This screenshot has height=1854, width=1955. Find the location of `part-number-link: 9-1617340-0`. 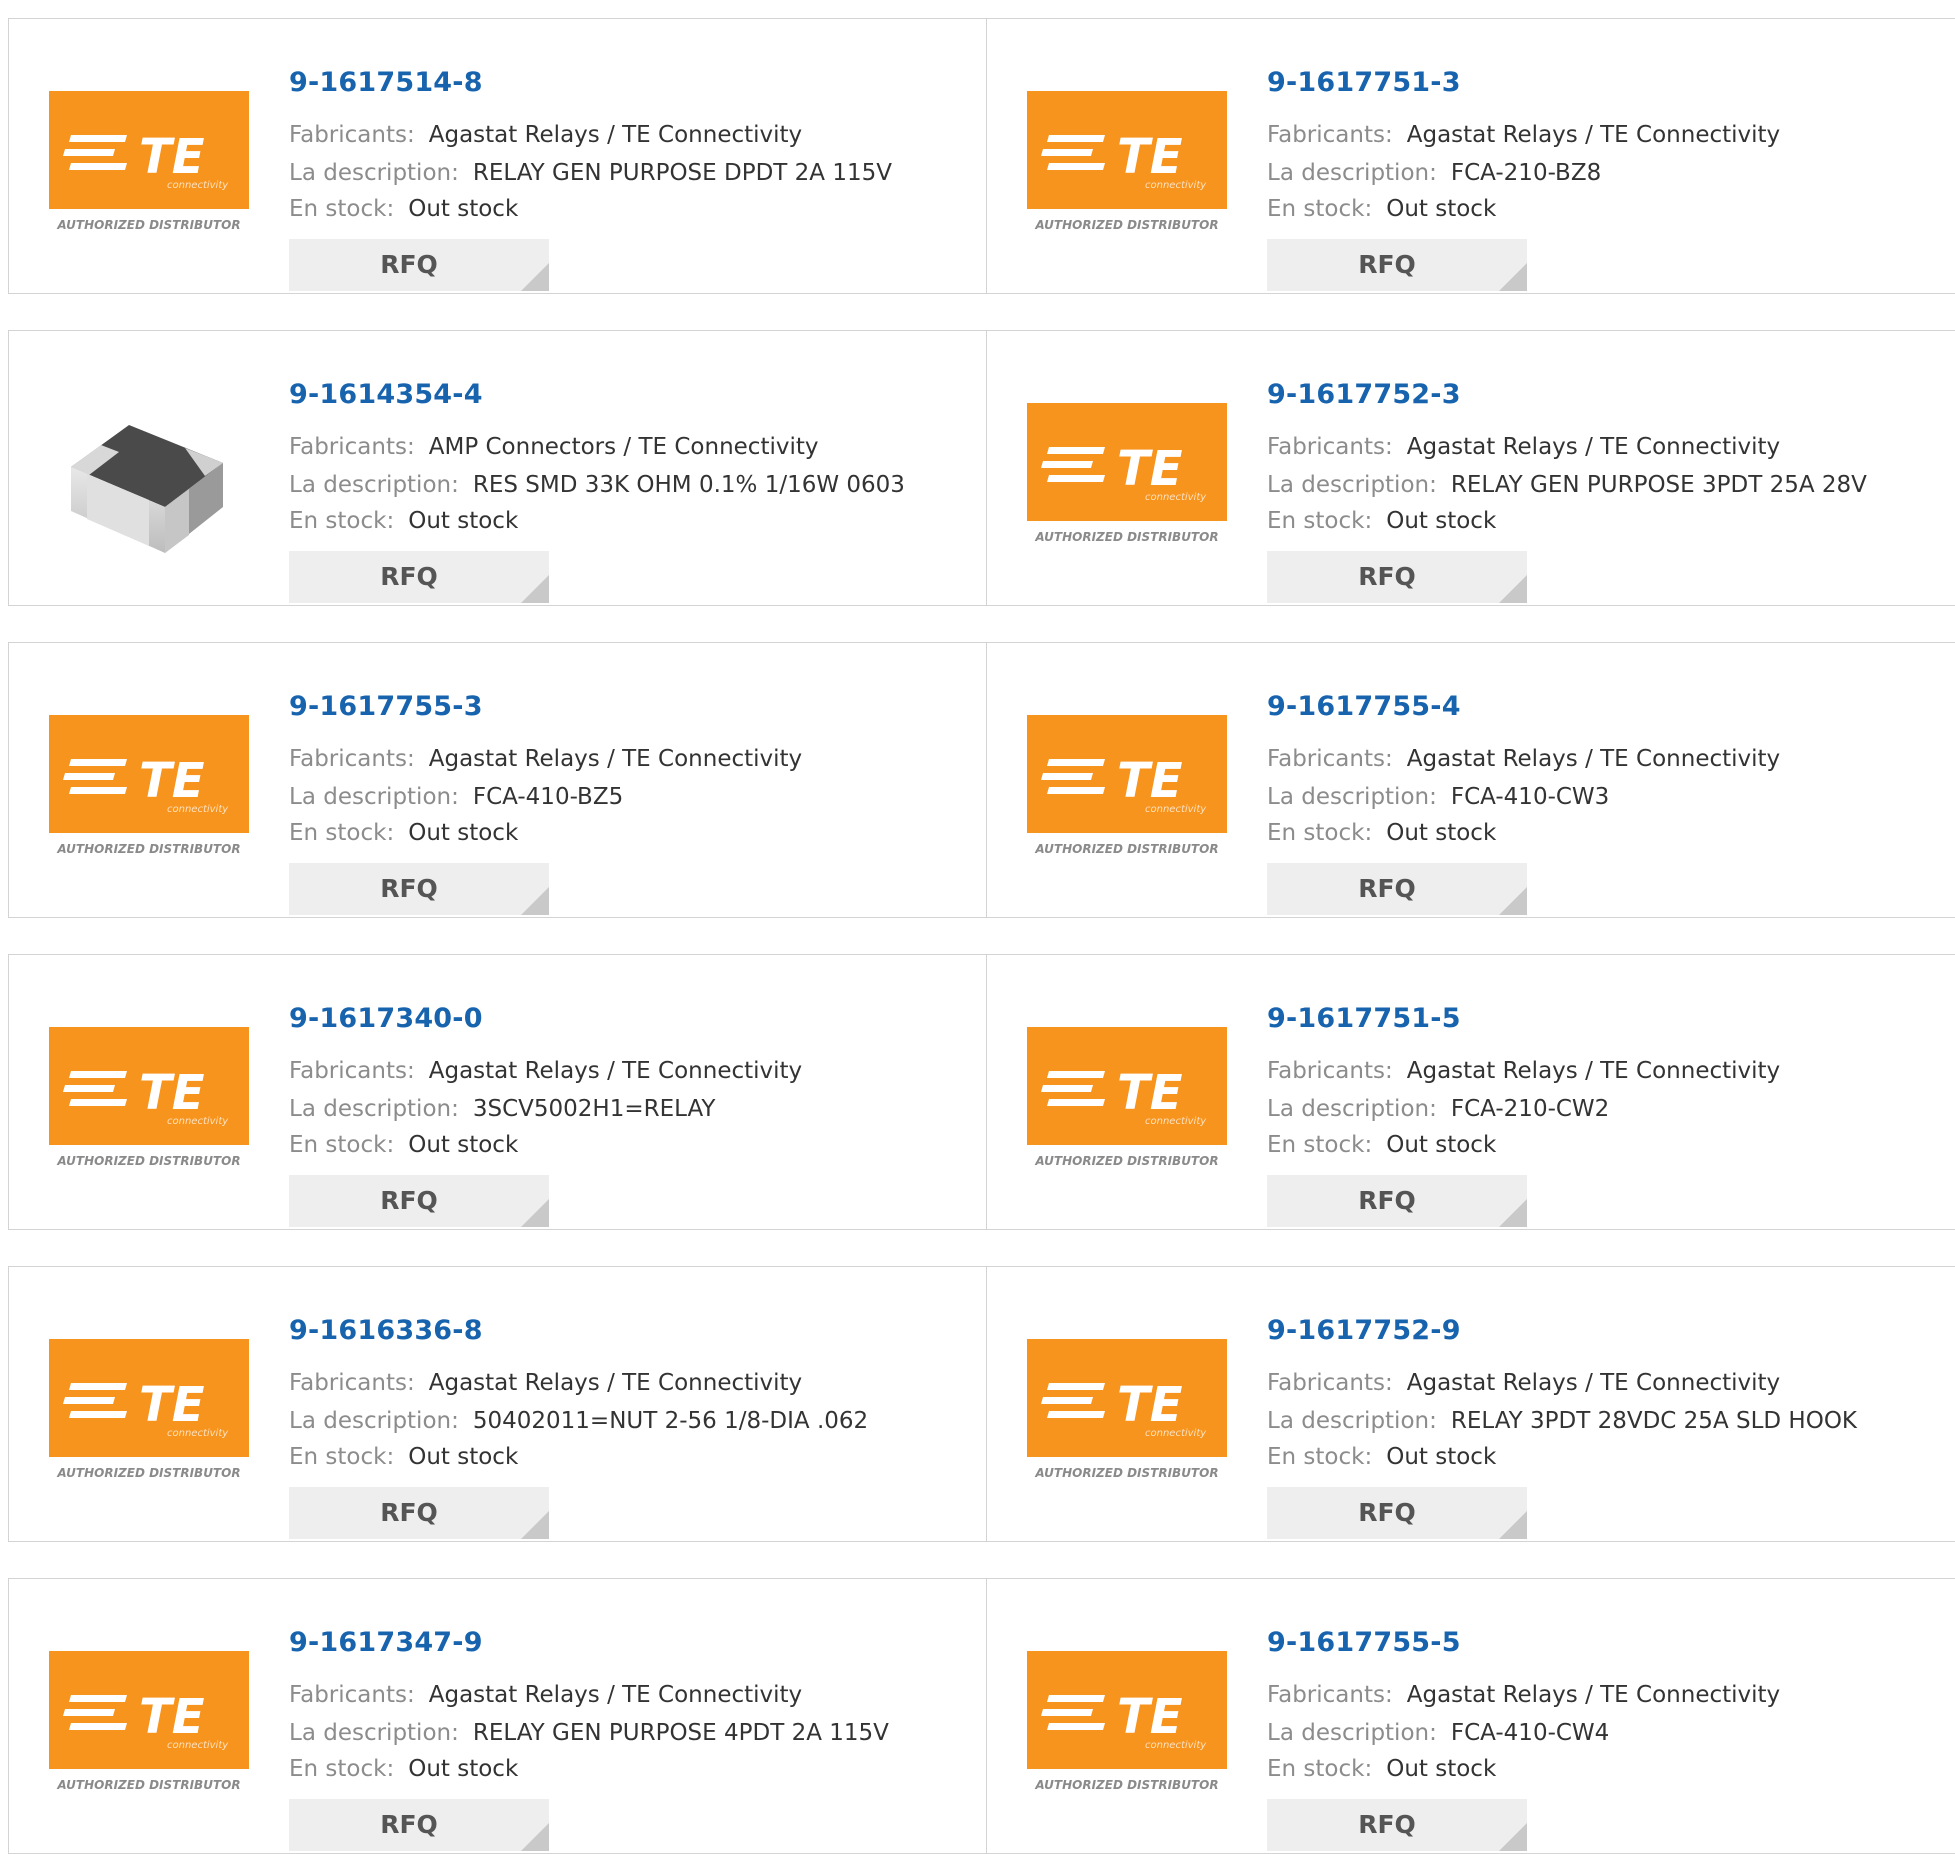

part-number-link: 9-1617340-0 is located at coordinates (386, 1018).